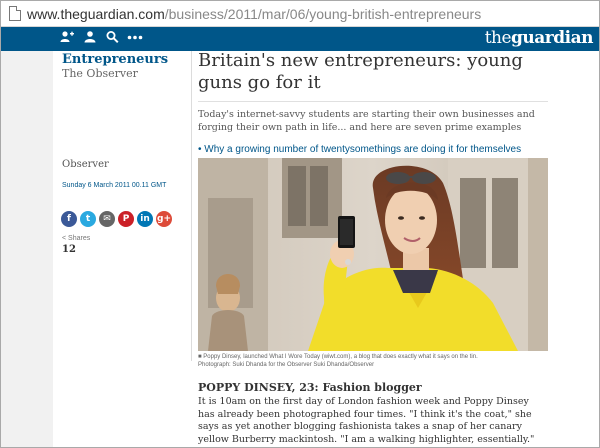  I want to click on shares-label-row: < Shares, so click(76, 238).